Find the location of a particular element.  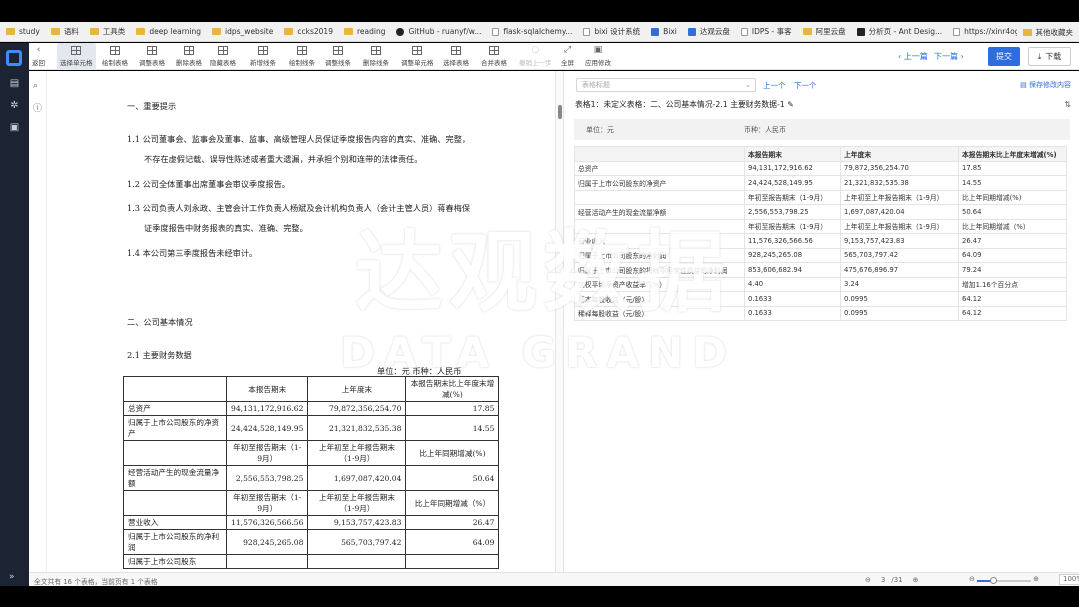

table-cell: 比上年同期增减（%） is located at coordinates (1012, 226).